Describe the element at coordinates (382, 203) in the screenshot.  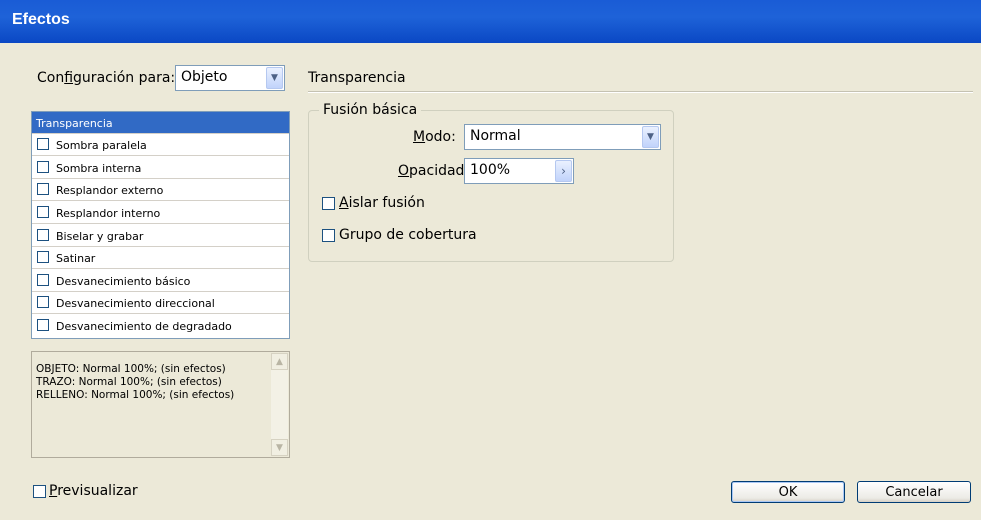
I see `isolate-blending-label: Aislar fusión` at that location.